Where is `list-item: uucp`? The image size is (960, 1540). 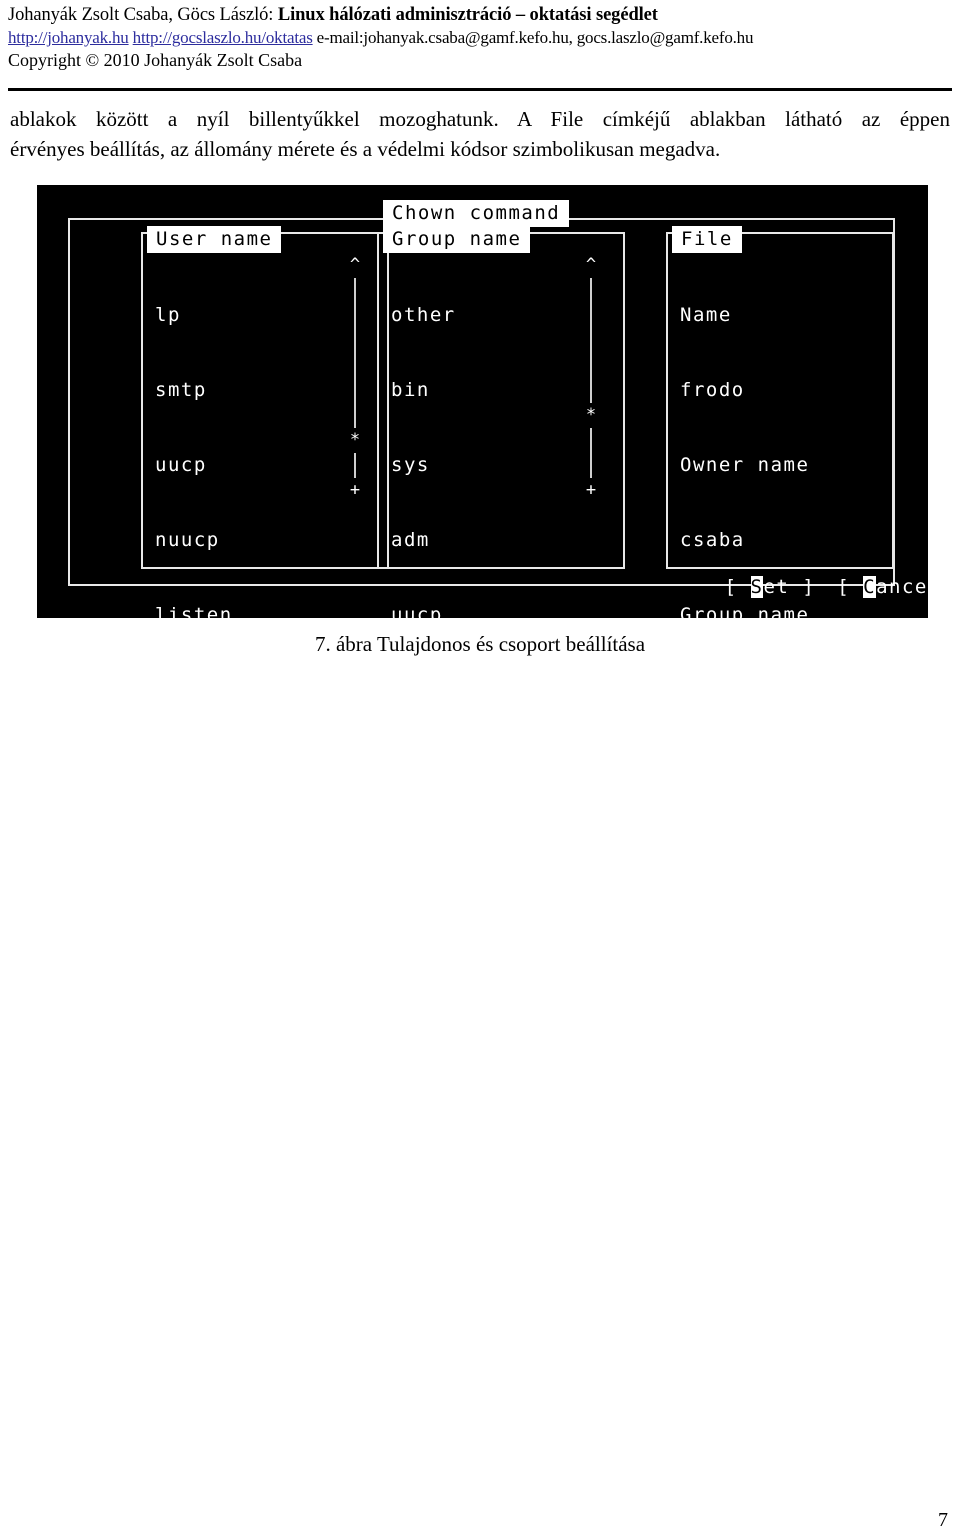
list-item: uucp is located at coordinates (504, 610).